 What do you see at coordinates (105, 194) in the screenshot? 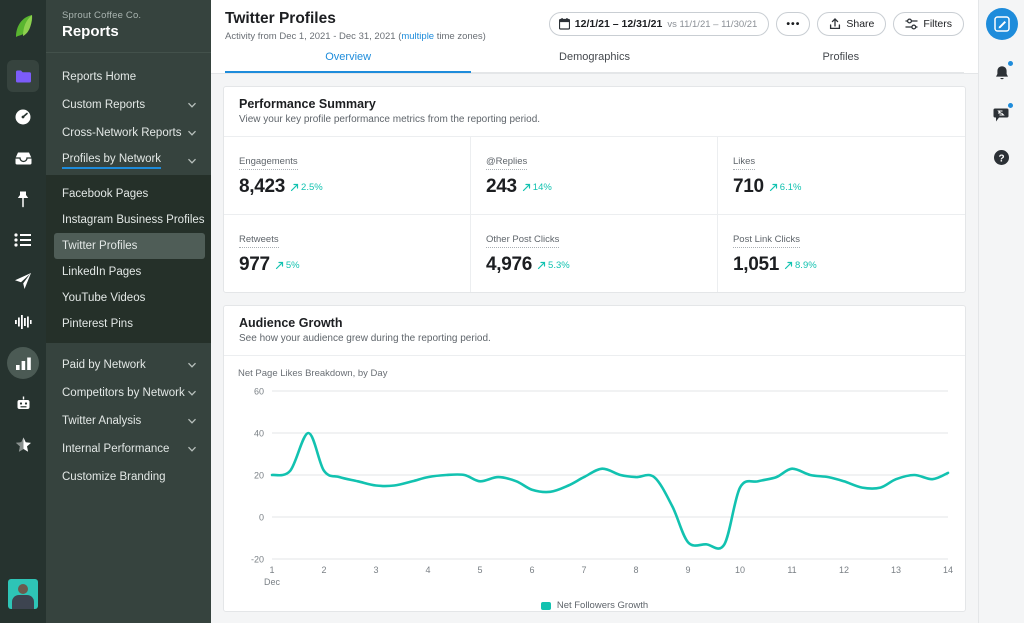
I see `sidebar-subitem-label: Facebook Pages` at bounding box center [105, 194].